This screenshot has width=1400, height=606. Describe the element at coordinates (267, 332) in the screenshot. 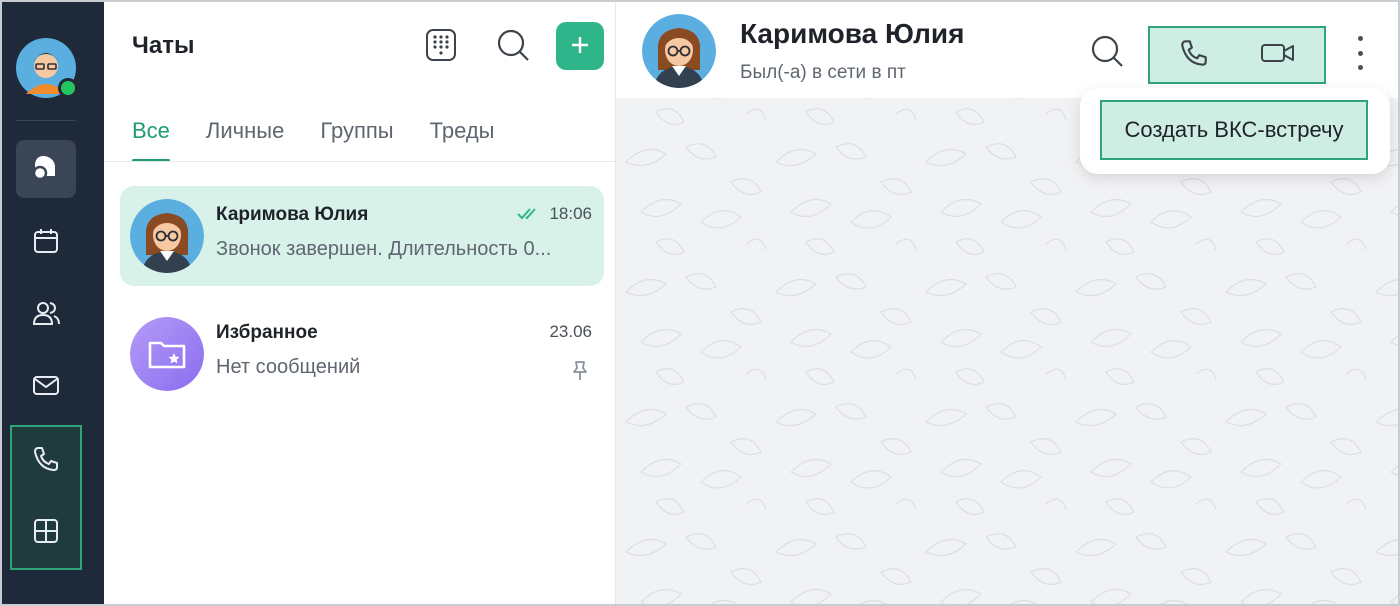

I see `chat-name: Избранное` at that location.